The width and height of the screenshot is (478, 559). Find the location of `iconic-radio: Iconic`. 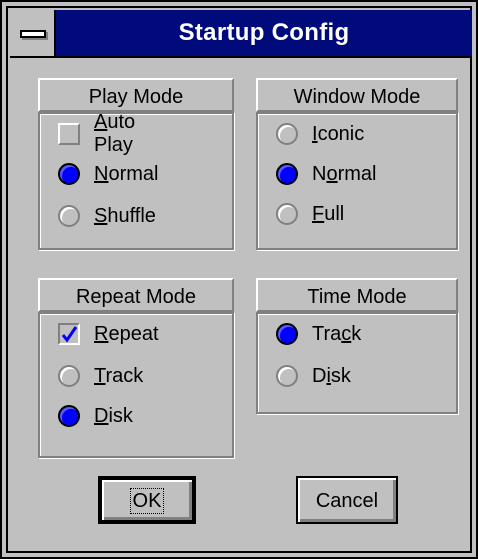

iconic-radio: Iconic is located at coordinates (320, 134).